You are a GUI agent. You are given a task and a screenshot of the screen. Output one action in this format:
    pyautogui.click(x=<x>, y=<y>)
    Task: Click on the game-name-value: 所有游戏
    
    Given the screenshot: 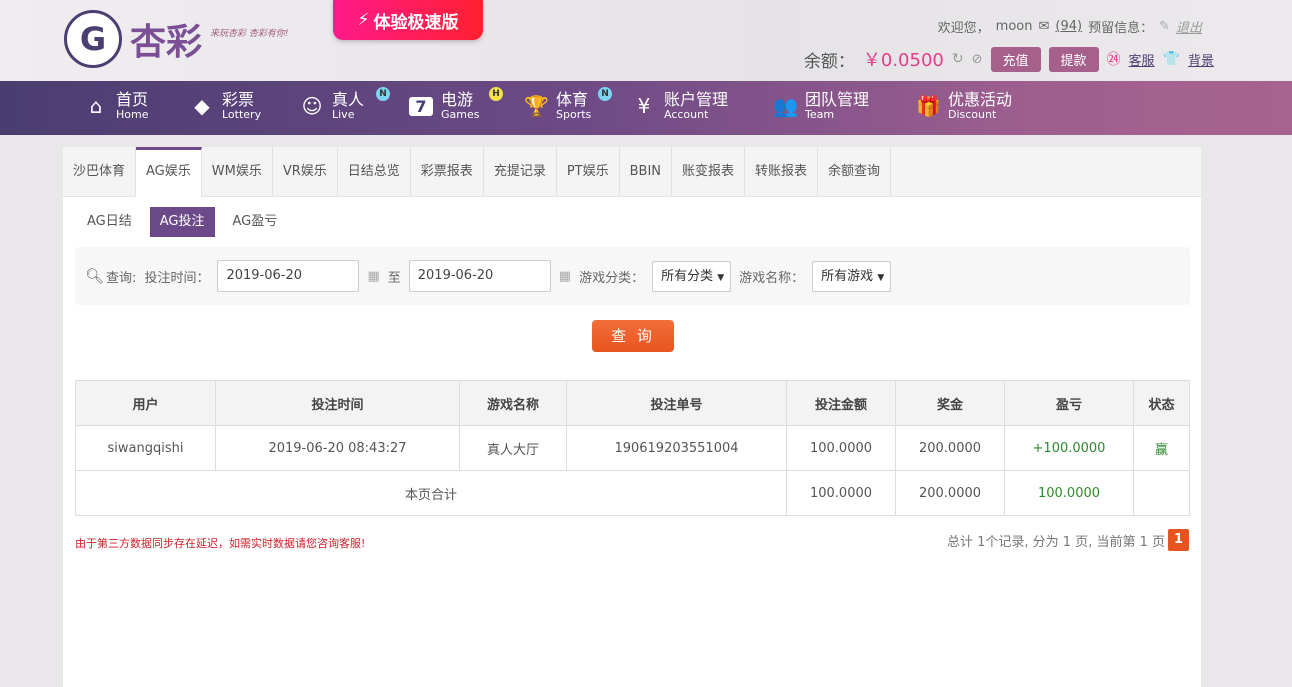 What is the action you would take?
    pyautogui.click(x=847, y=276)
    